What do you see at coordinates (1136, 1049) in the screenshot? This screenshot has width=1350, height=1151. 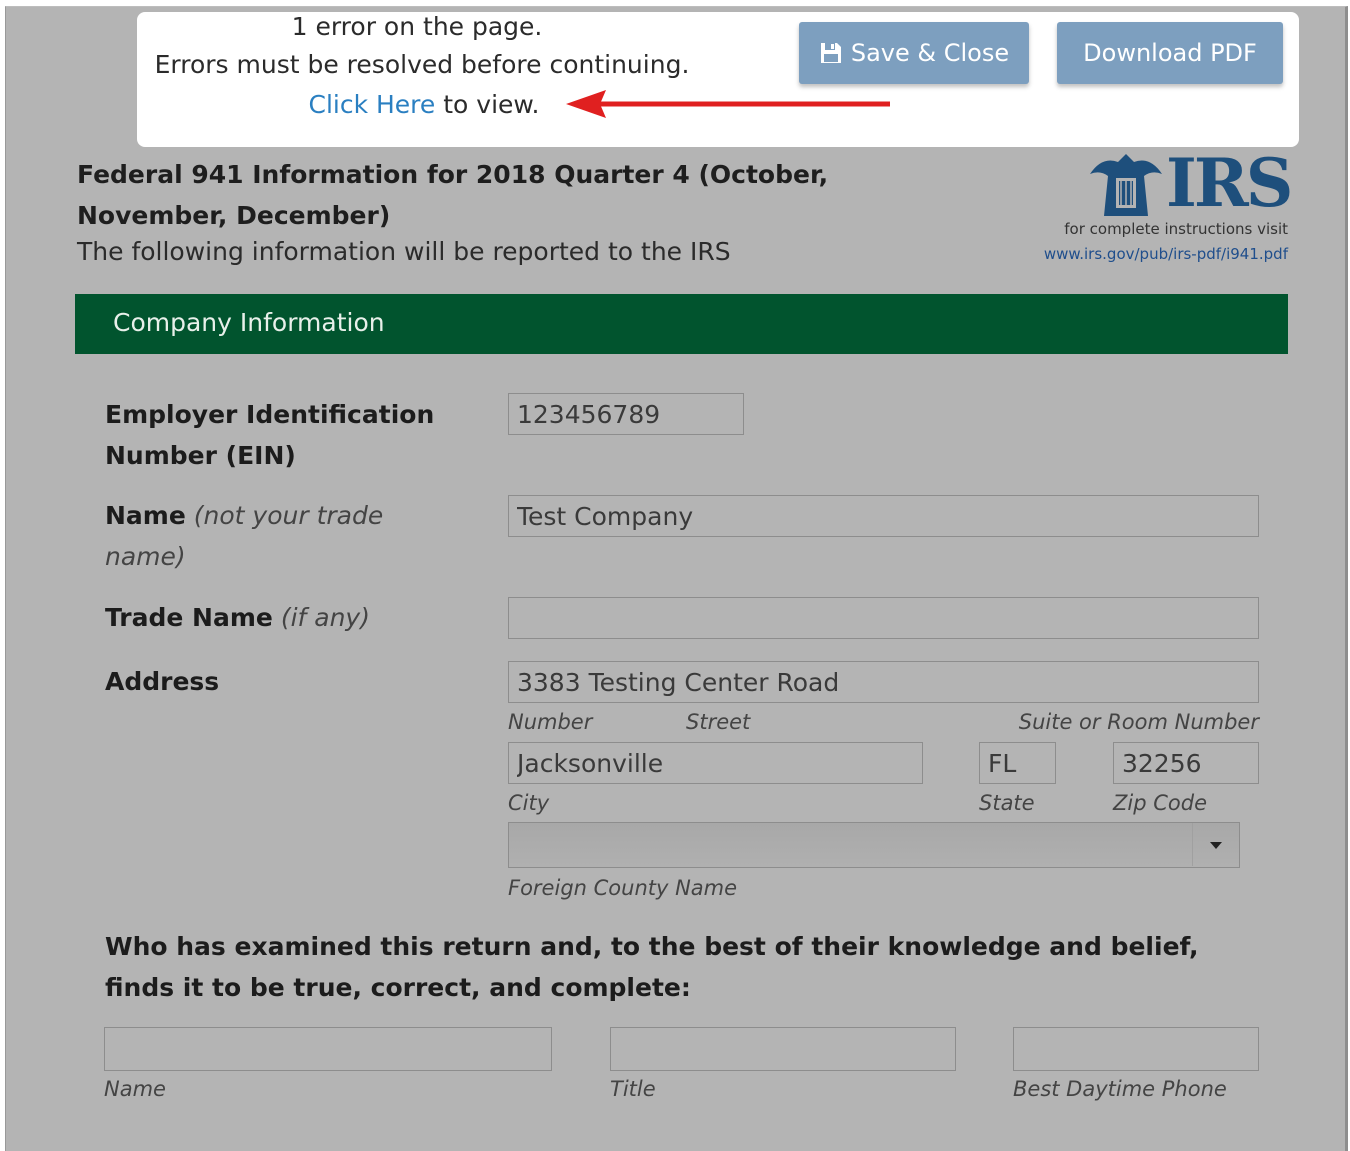 I see `signer-phone-input` at bounding box center [1136, 1049].